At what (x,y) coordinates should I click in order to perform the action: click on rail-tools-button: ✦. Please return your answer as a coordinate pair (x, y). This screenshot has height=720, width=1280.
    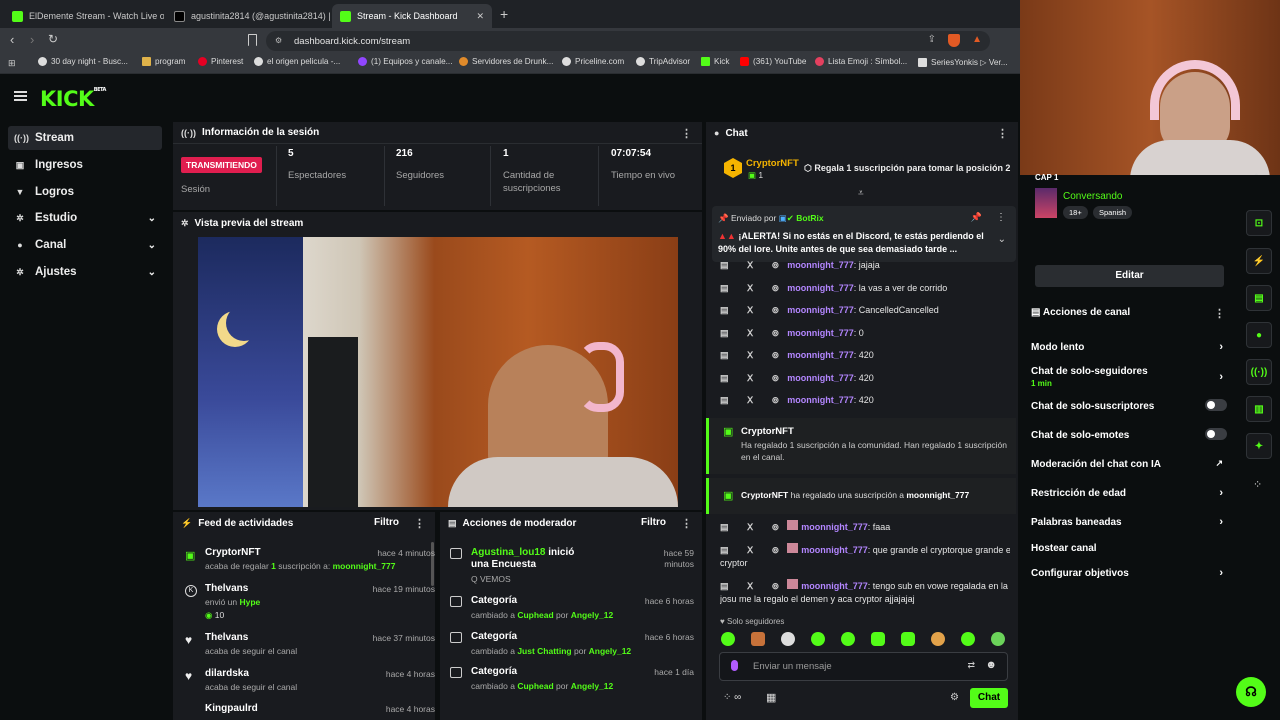
    Looking at the image, I should click on (1259, 446).